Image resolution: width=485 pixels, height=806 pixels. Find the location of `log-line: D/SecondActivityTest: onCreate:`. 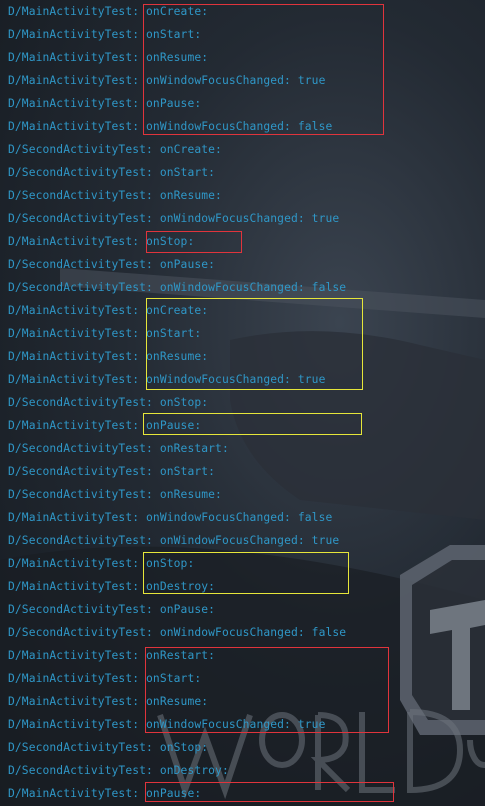

log-line: D/SecondActivityTest: onCreate: is located at coordinates (115, 149).